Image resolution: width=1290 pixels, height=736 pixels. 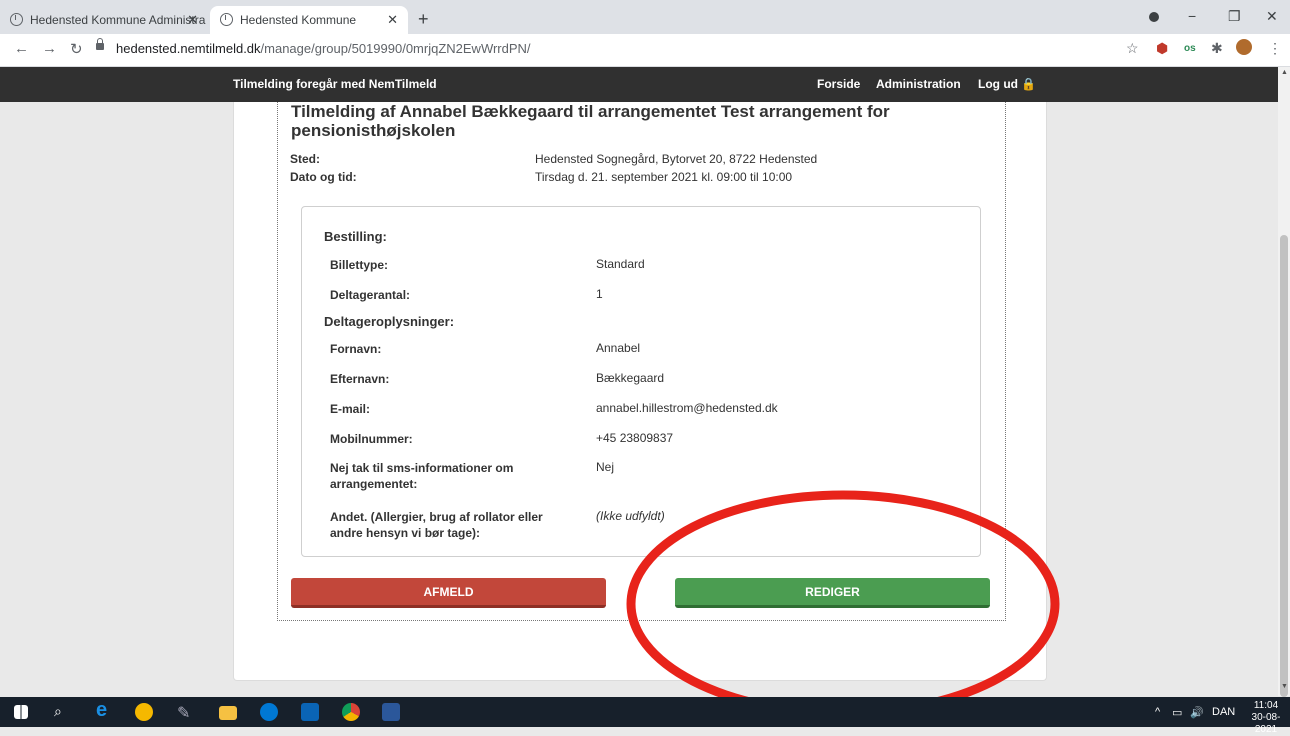 What do you see at coordinates (389, 321) in the screenshot?
I see `participant-heading: Deltageroplysninger:` at bounding box center [389, 321].